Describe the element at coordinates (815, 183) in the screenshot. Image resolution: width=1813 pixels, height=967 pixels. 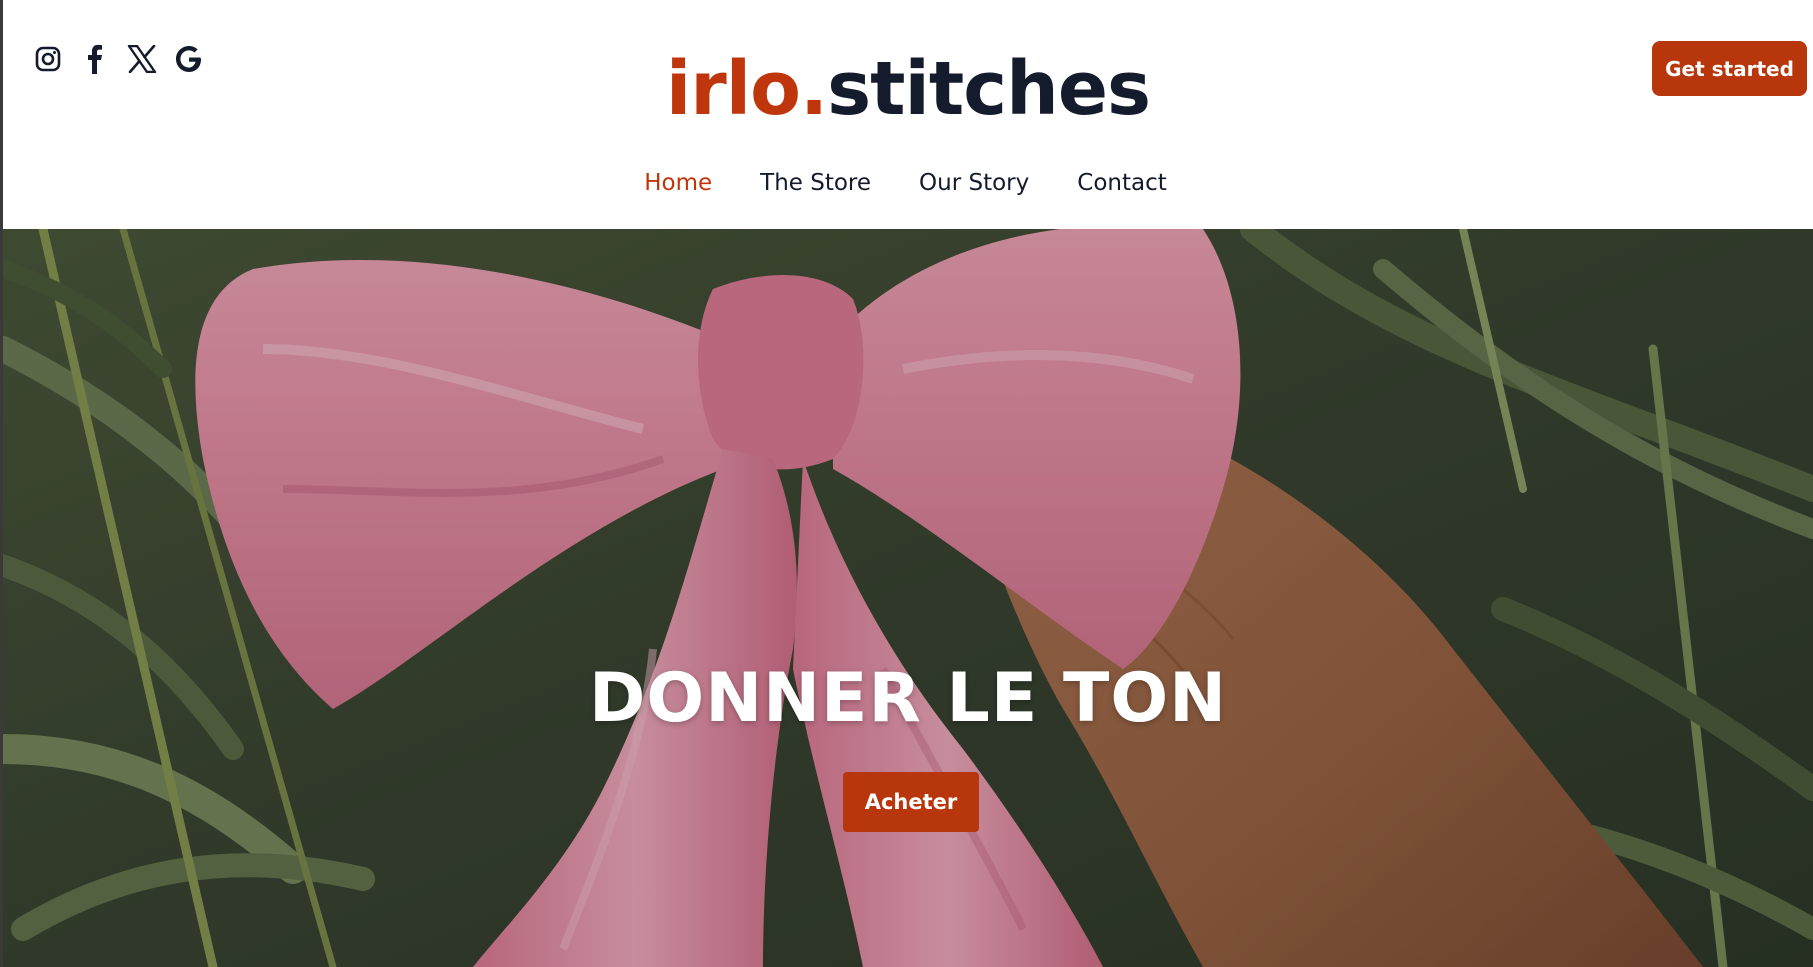
I see `nav-item-the-store: The Store` at that location.